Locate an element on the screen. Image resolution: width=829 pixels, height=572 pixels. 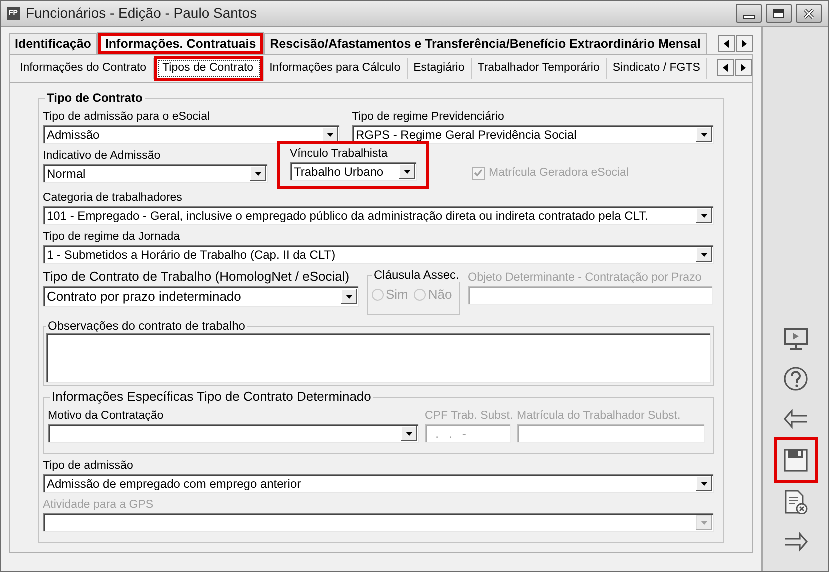
field-label: Tipo de admissão para o eSocial is located at coordinates (127, 117).